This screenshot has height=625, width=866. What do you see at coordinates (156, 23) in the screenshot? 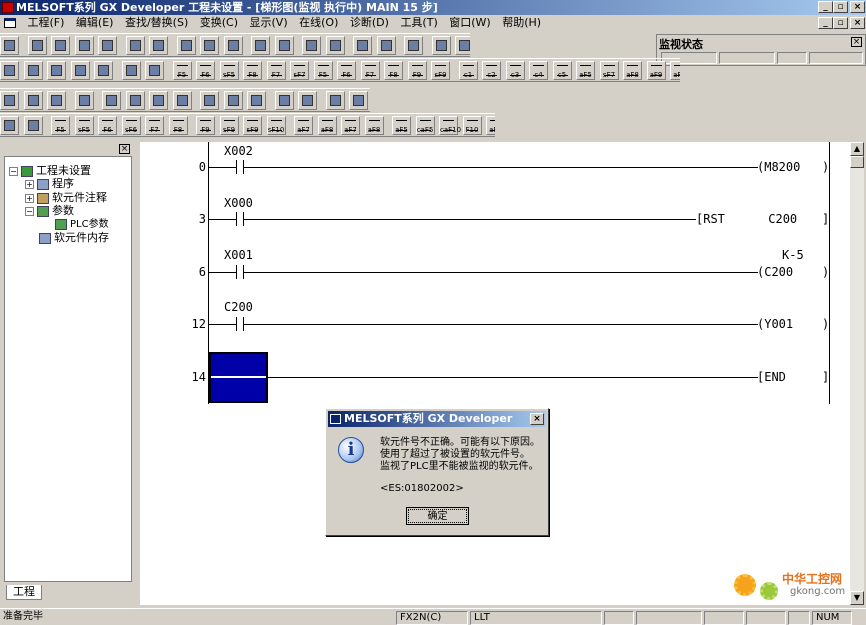
I see `menu-find-replace: 查找/替换(S)` at bounding box center [156, 23].